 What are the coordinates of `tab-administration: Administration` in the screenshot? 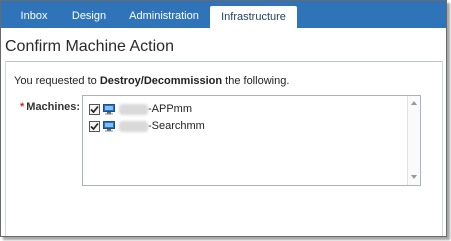 It's located at (164, 14).